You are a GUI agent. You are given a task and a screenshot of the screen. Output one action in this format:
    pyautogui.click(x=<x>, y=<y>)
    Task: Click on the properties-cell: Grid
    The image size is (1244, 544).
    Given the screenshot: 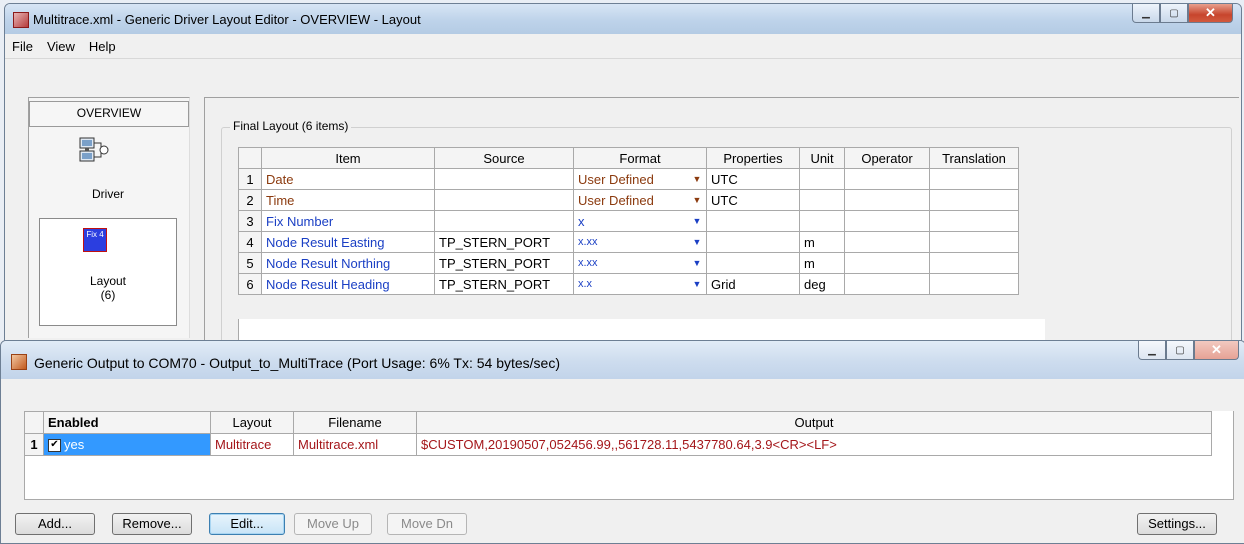 What is the action you would take?
    pyautogui.click(x=753, y=284)
    